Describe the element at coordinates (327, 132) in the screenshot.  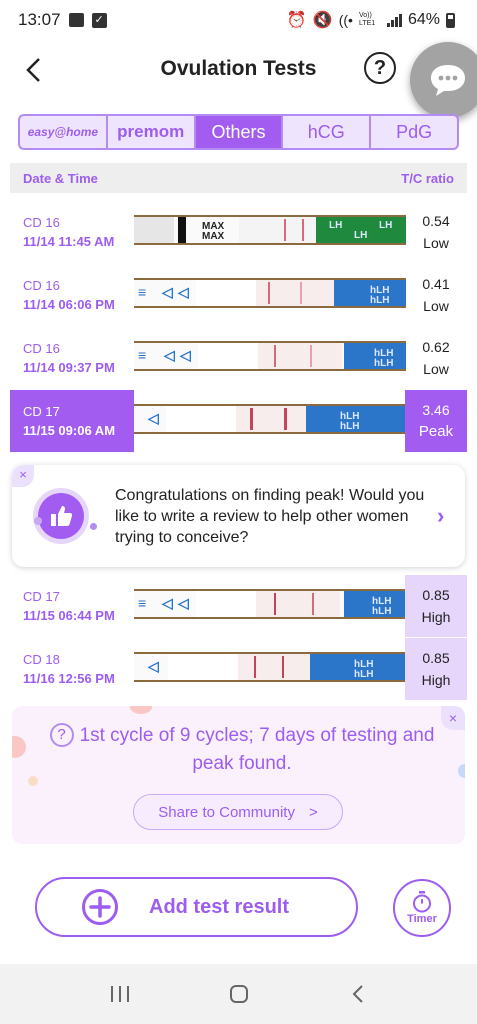
I see `tab-hcg: hCG` at that location.